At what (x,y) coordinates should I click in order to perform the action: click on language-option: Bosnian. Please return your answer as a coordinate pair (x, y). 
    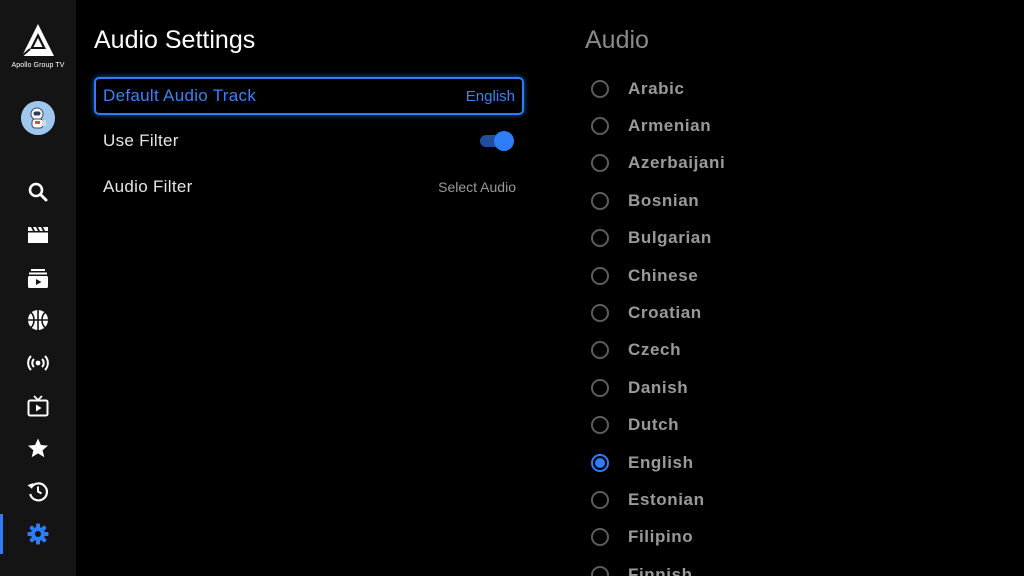
    Looking at the image, I should click on (798, 200).